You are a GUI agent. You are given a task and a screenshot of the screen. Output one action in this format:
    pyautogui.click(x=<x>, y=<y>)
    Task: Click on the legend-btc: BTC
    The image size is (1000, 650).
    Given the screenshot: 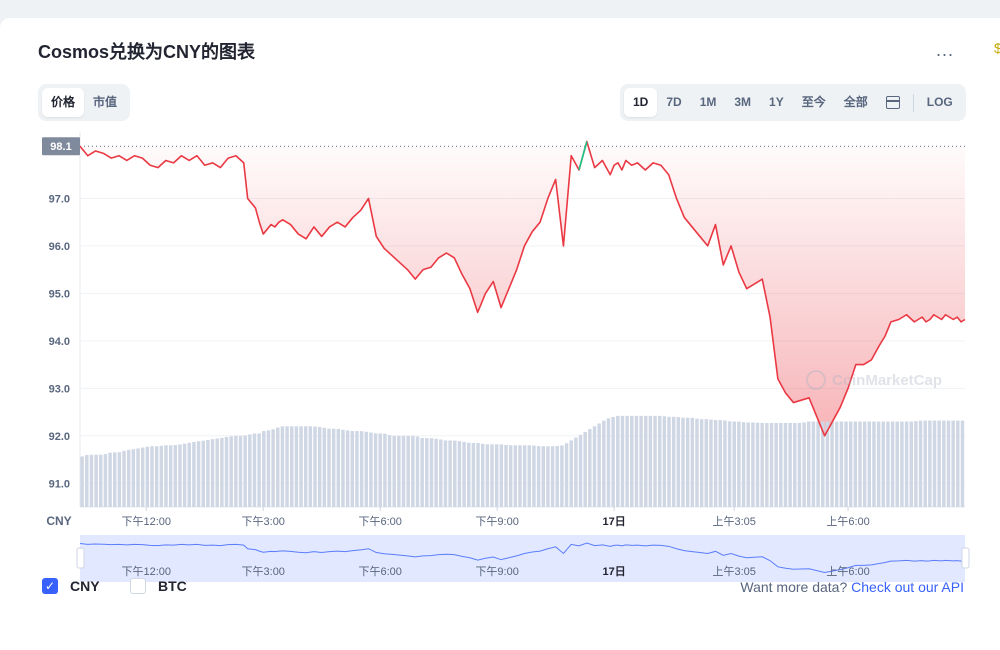 What is the action you would take?
    pyautogui.click(x=158, y=586)
    